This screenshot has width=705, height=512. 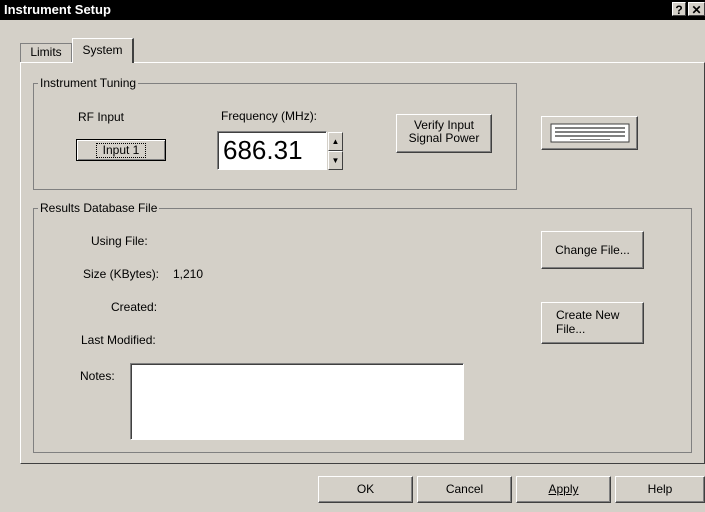 What do you see at coordinates (57, 9) in the screenshot?
I see `window-title: Instrument Setup` at bounding box center [57, 9].